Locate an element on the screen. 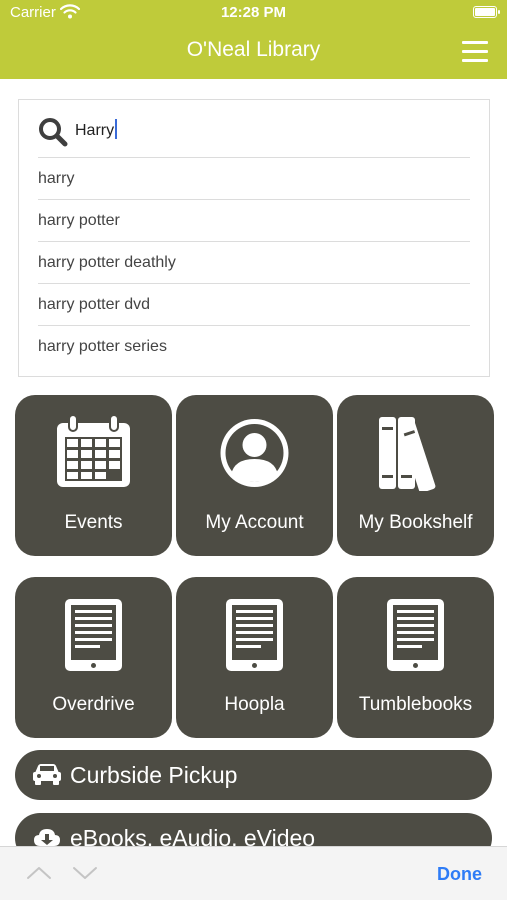  done-button: Done is located at coordinates (459, 874).